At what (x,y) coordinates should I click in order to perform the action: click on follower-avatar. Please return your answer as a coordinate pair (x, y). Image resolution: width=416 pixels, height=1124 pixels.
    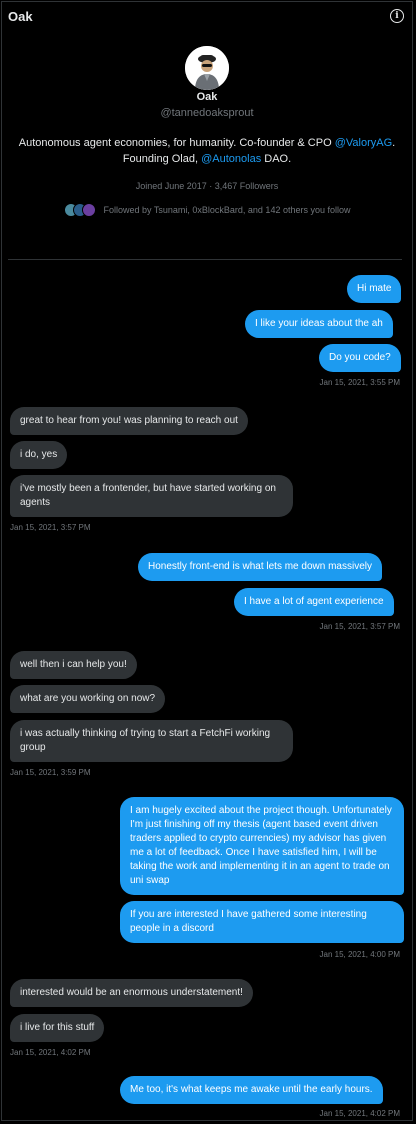
    Looking at the image, I should click on (88, 210).